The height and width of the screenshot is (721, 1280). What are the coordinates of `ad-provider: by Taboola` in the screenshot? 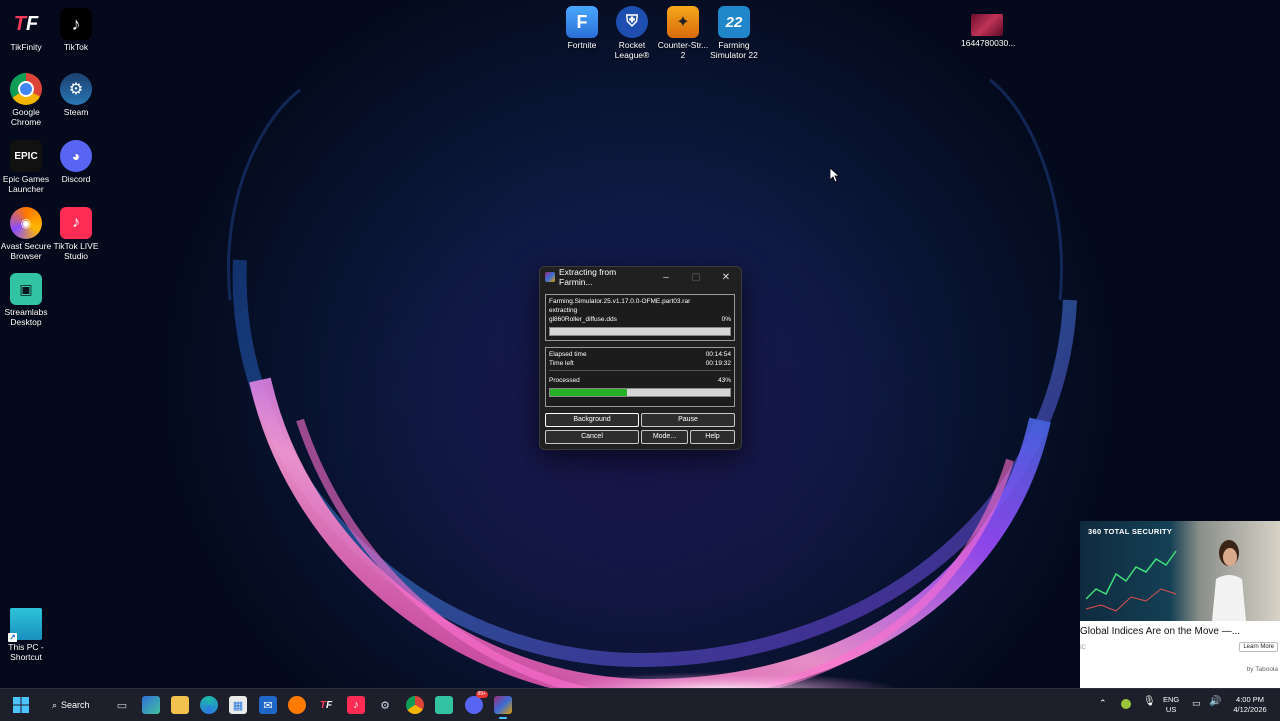 It's located at (1262, 669).